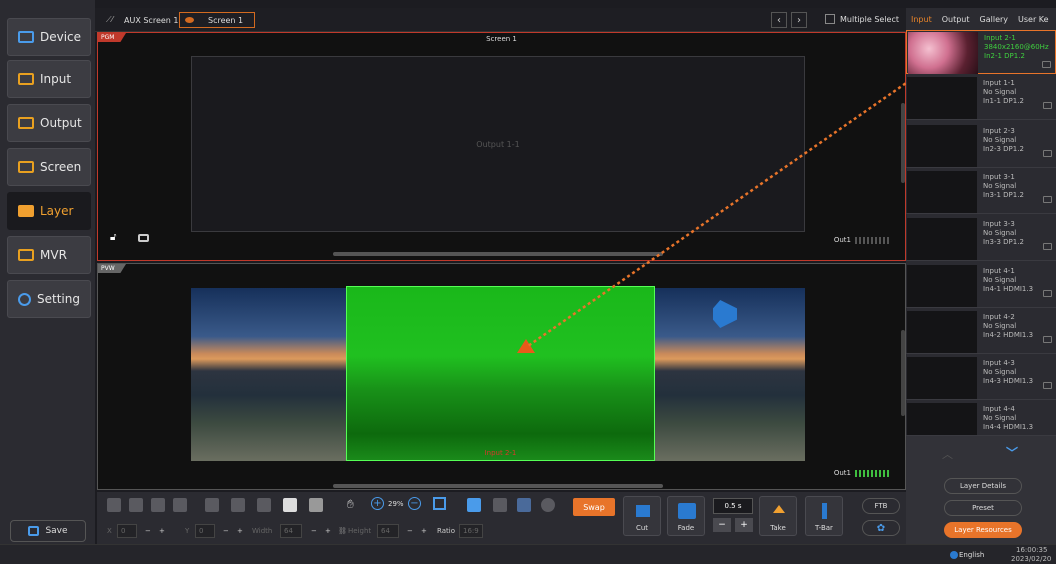 The width and height of the screenshot is (1056, 564). What do you see at coordinates (151, 20) in the screenshot?
I see `tab-aux-screen-1: AUX Screen 1` at bounding box center [151, 20].